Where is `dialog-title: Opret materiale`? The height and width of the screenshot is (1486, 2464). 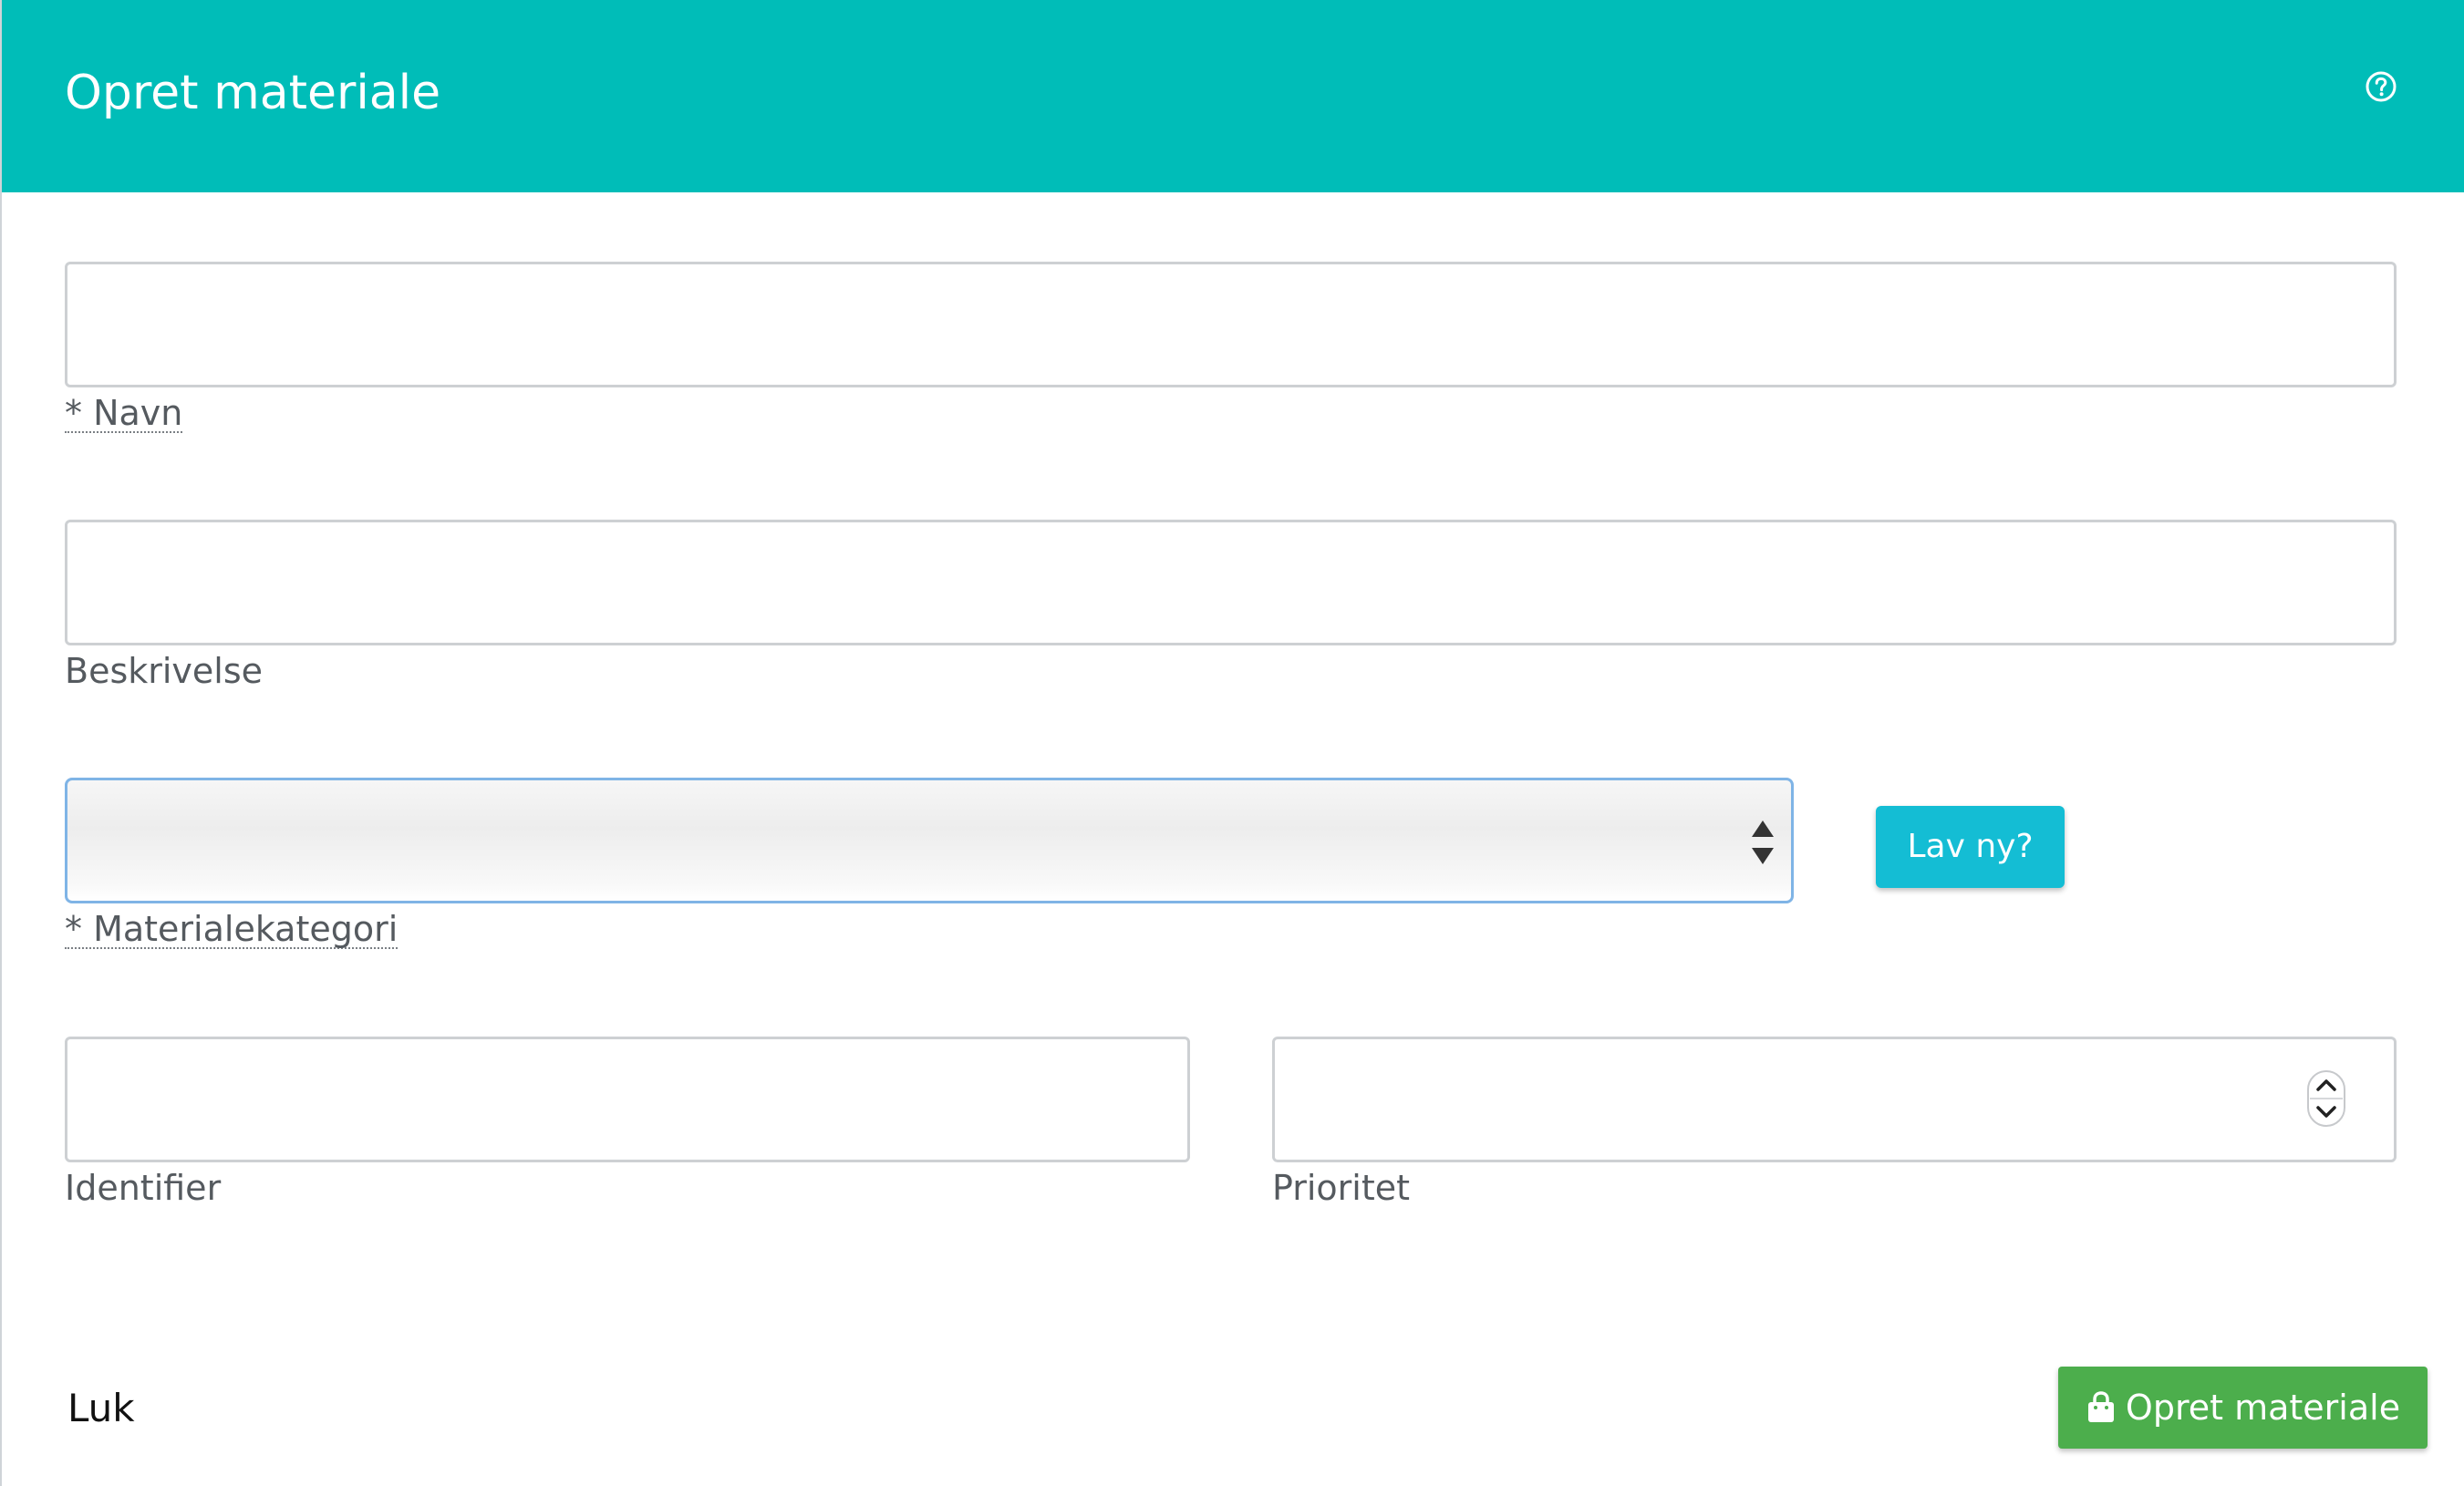 dialog-title: Opret materiale is located at coordinates (253, 93).